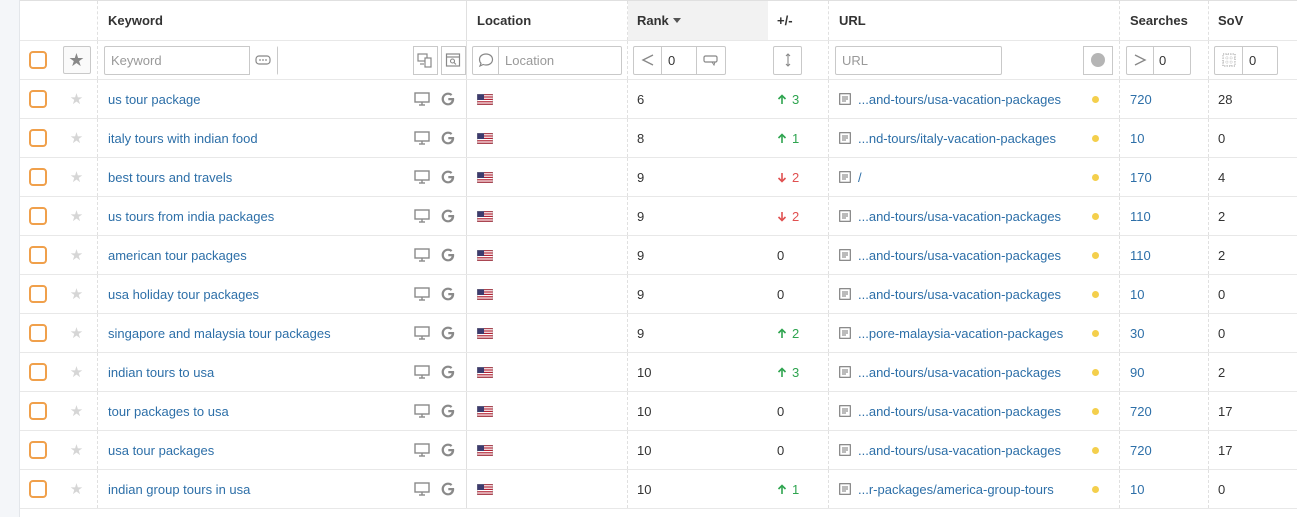 This screenshot has height=517, width=1297. What do you see at coordinates (1140, 60) in the screenshot?
I see `searches-operator-button` at bounding box center [1140, 60].